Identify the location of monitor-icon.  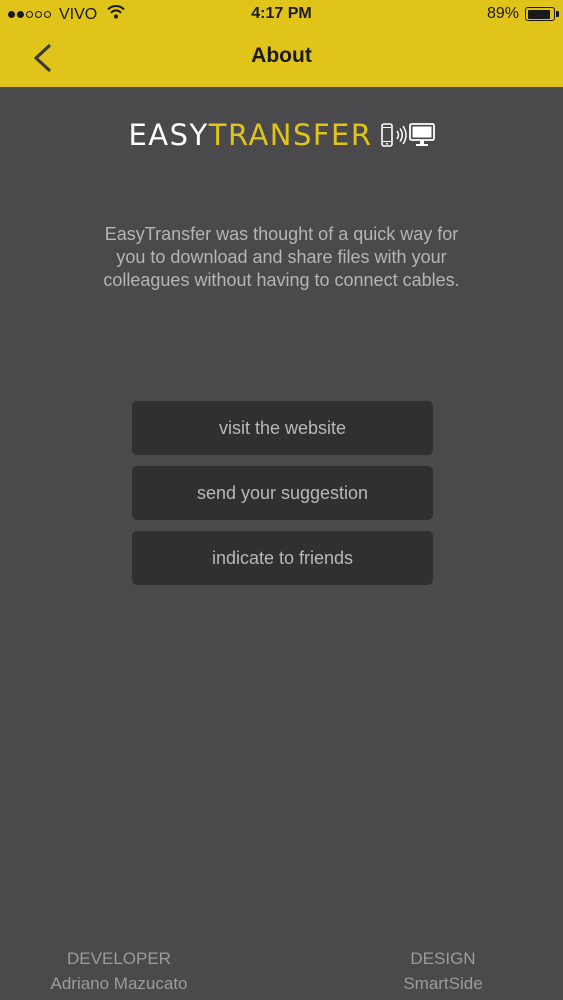
(421, 134).